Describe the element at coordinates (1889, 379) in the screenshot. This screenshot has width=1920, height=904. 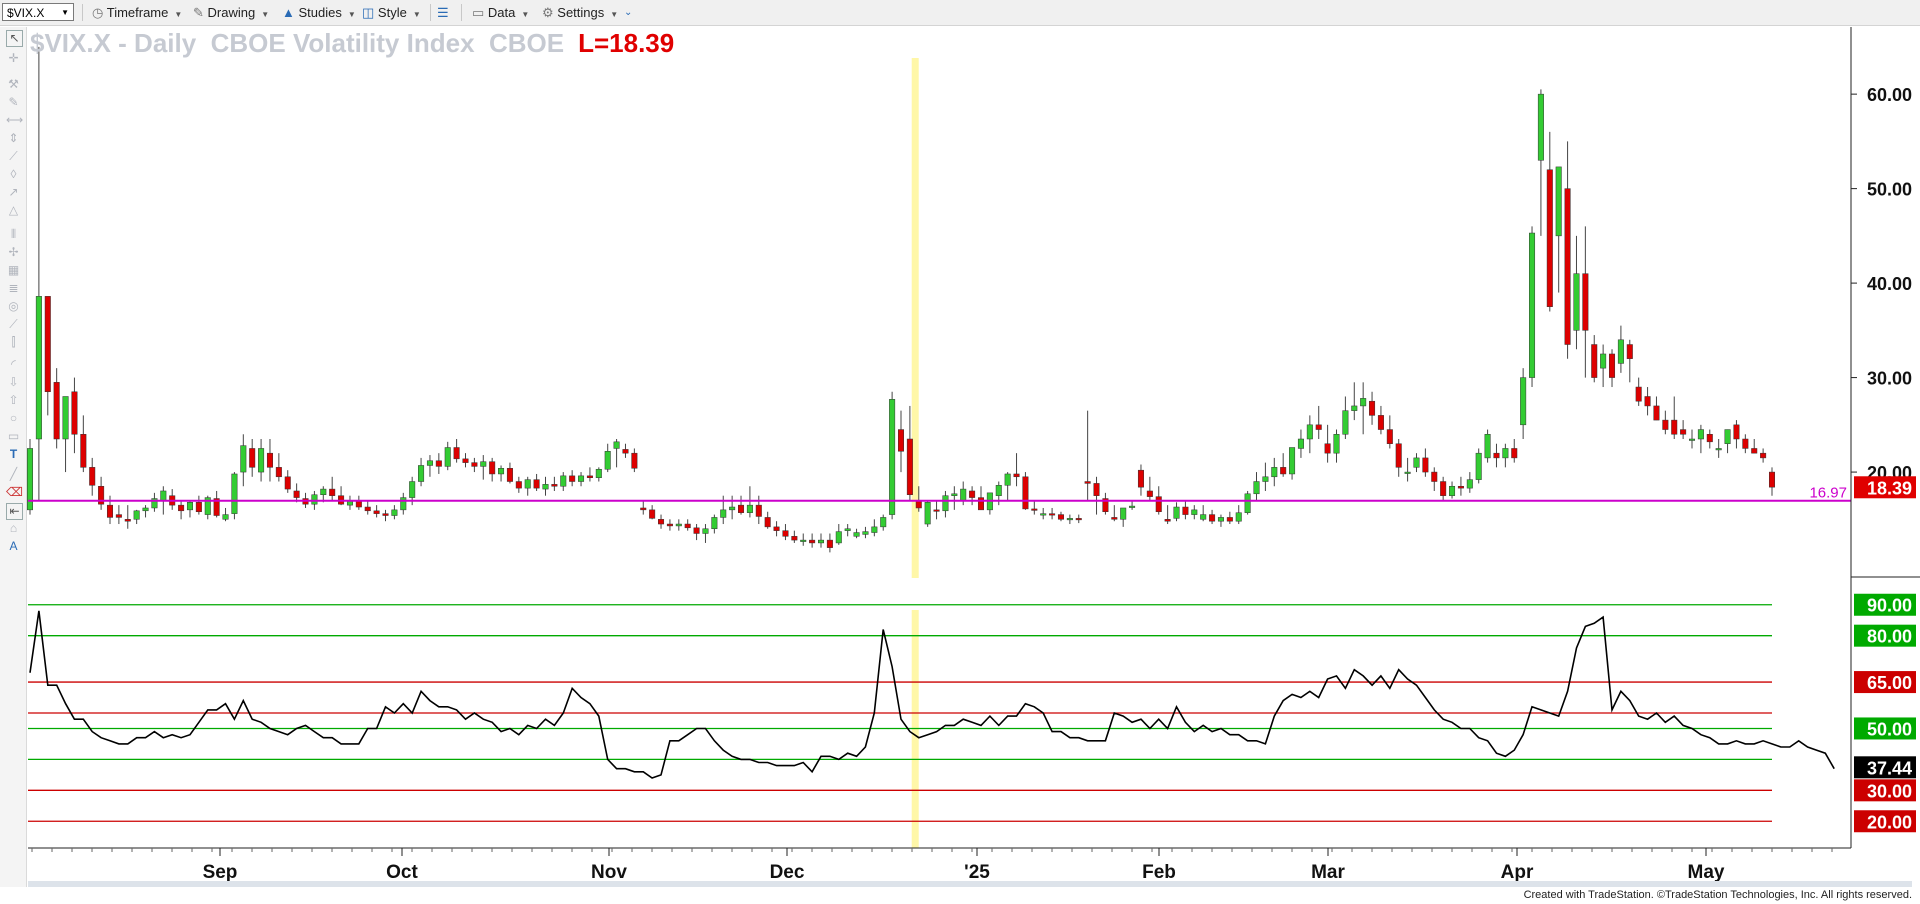
I see `price-axis-label: 30.00` at that location.